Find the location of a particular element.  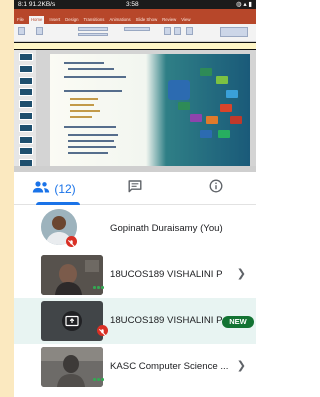

tab-people: (12) is located at coordinates (54, 188).